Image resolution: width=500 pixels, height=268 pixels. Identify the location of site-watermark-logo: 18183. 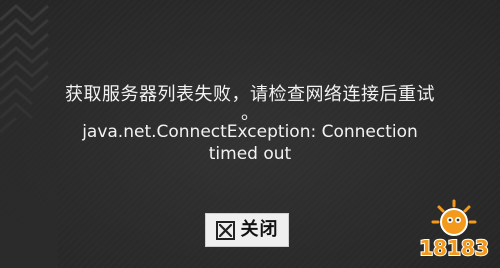
(454, 227).